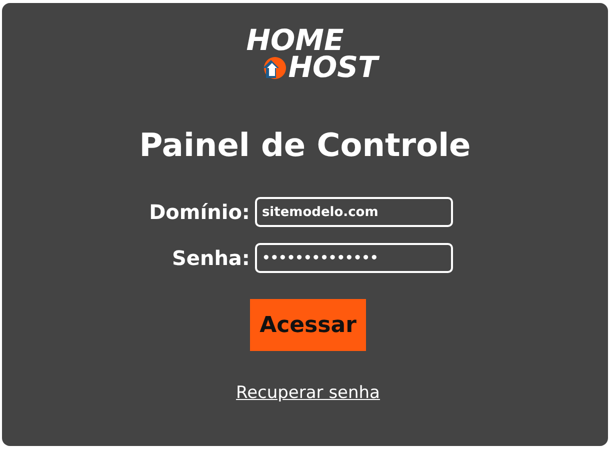 The width and height of the screenshot is (612, 451). Describe the element at coordinates (308, 393) in the screenshot. I see `recover-link: Recuperar senha` at that location.